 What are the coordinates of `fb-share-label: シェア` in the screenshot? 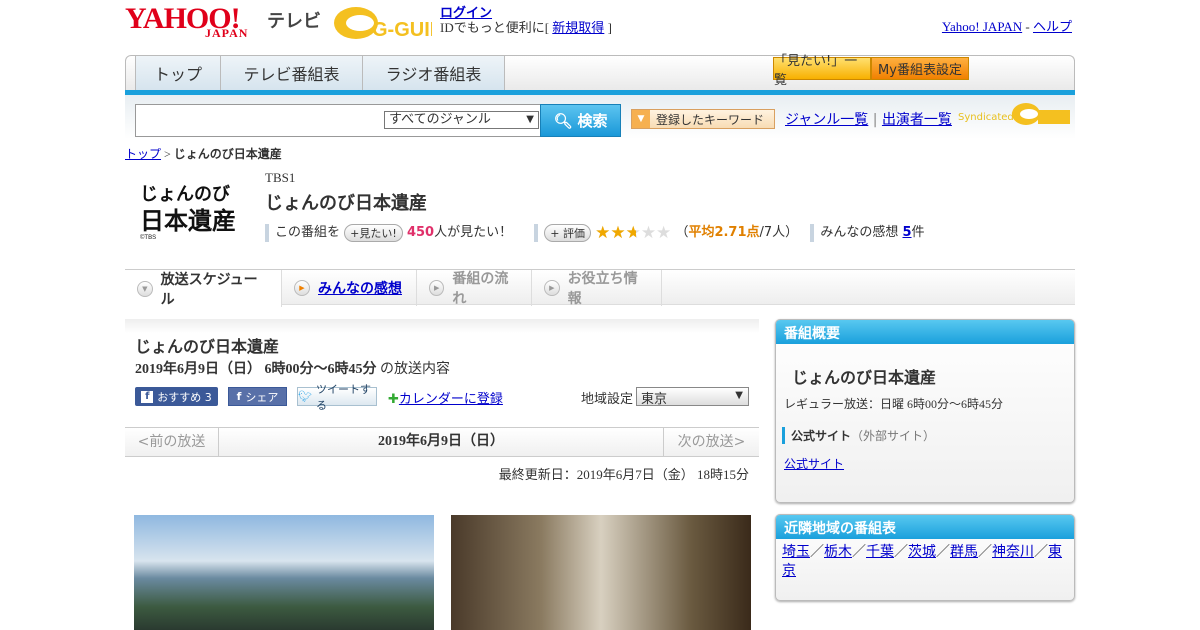 It's located at (262, 397).